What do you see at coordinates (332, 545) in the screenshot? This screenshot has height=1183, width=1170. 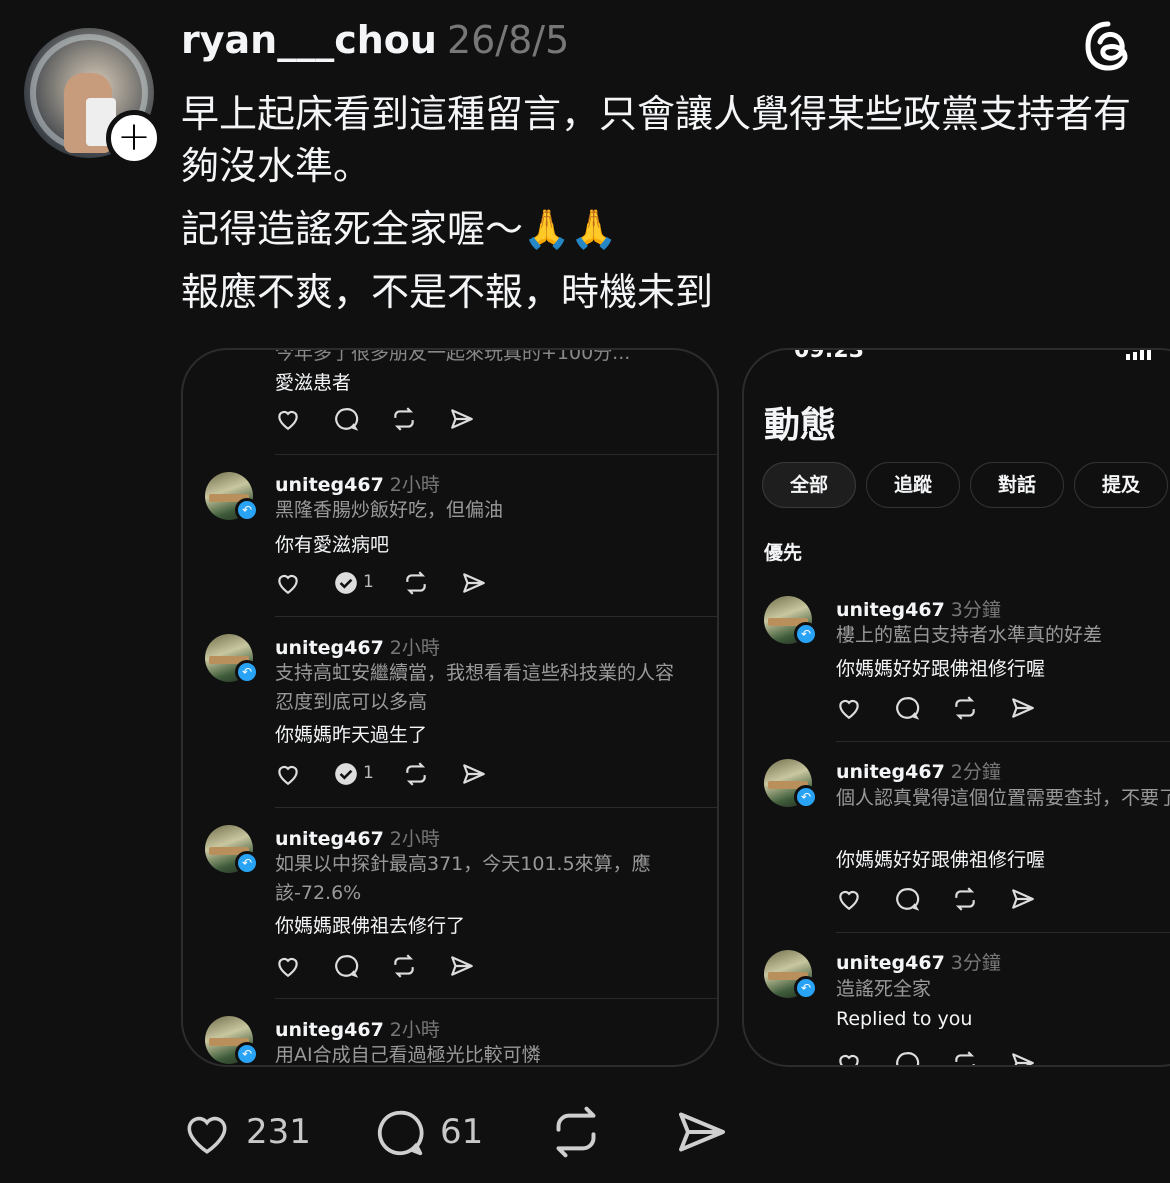 I see `reply-text: 你有愛滋病吧` at bounding box center [332, 545].